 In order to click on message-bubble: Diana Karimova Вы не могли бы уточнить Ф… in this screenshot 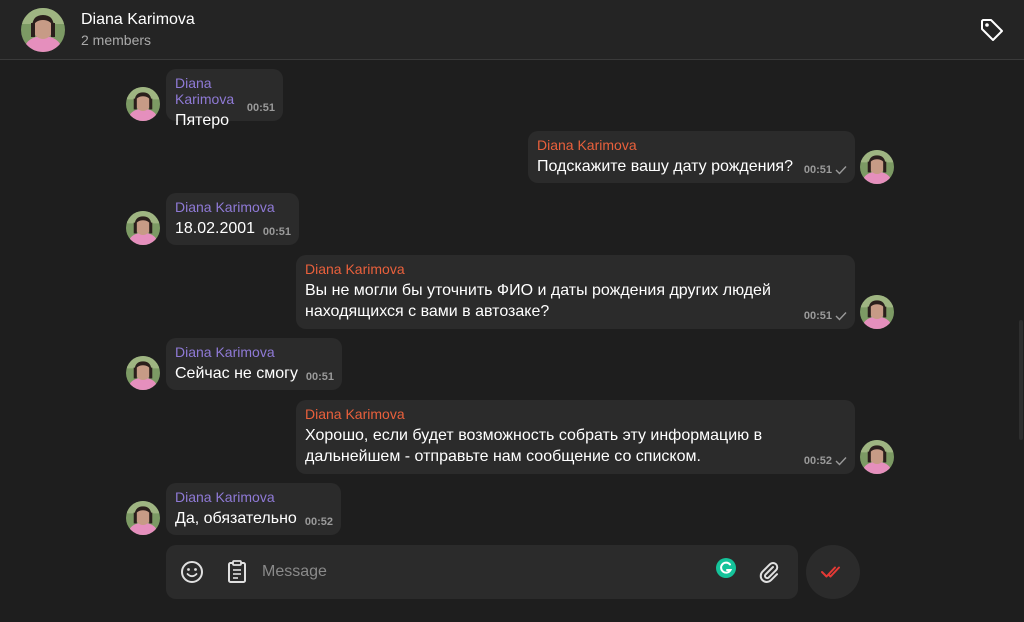, I will do `click(575, 292)`.